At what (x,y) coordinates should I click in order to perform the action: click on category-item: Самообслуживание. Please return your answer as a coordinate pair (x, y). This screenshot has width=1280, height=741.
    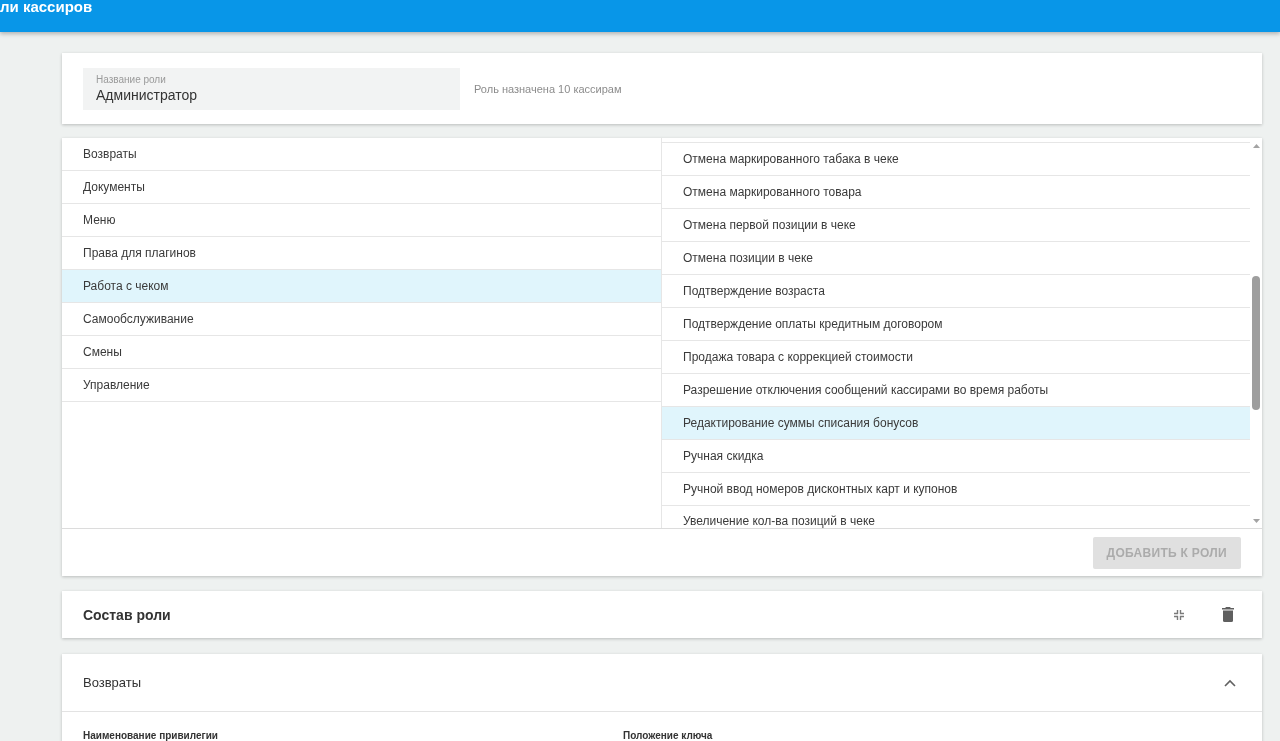
    Looking at the image, I should click on (361, 319).